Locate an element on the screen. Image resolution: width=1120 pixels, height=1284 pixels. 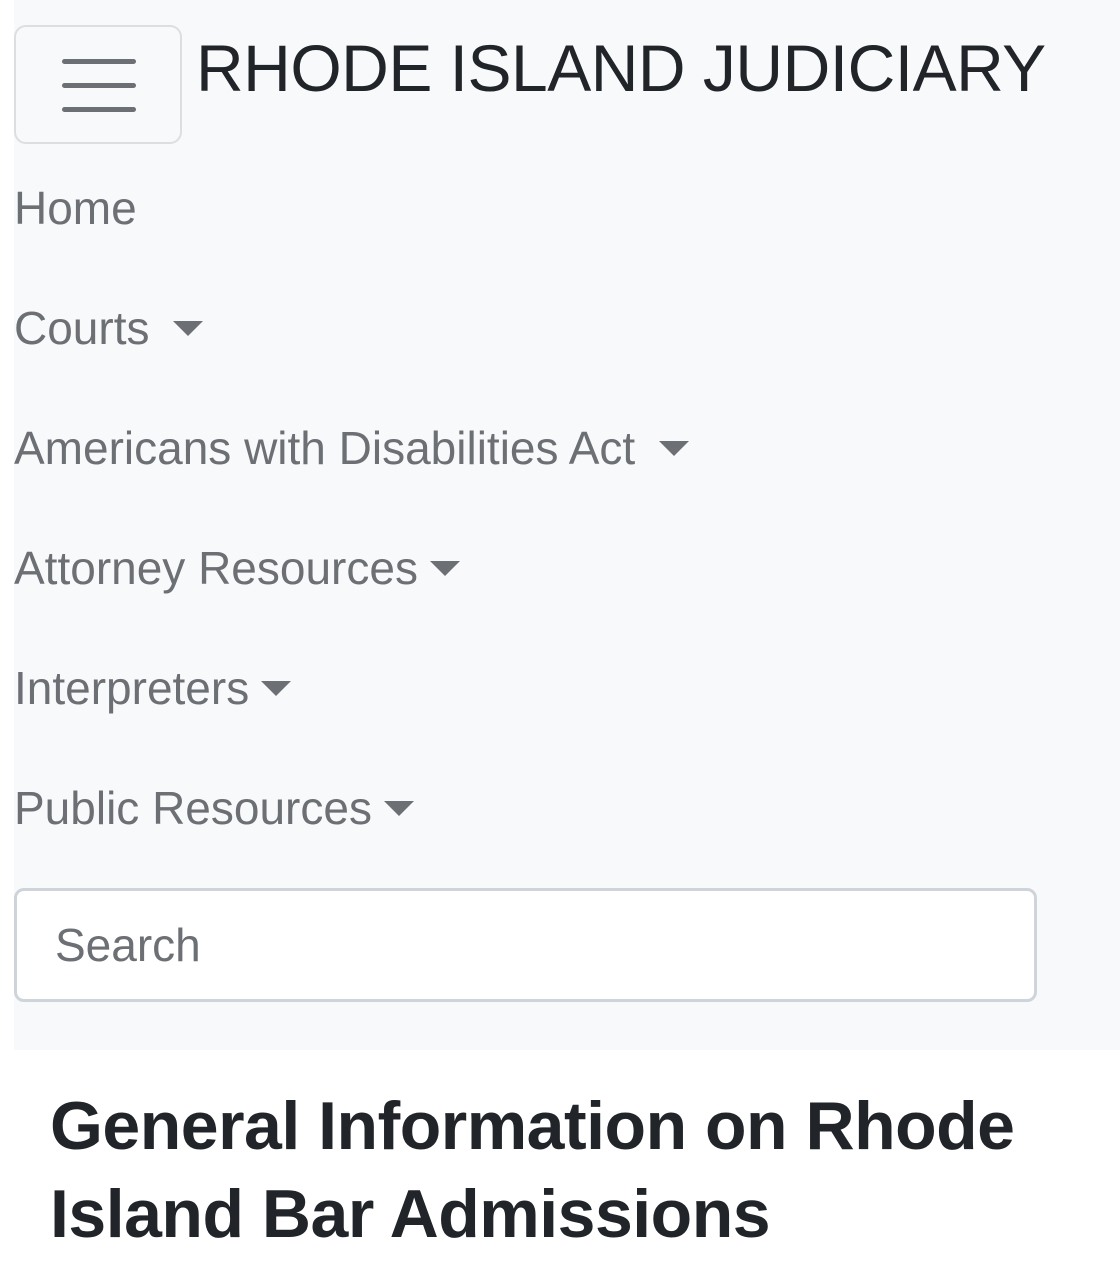
nav-item-home: Home is located at coordinates (351, 208).